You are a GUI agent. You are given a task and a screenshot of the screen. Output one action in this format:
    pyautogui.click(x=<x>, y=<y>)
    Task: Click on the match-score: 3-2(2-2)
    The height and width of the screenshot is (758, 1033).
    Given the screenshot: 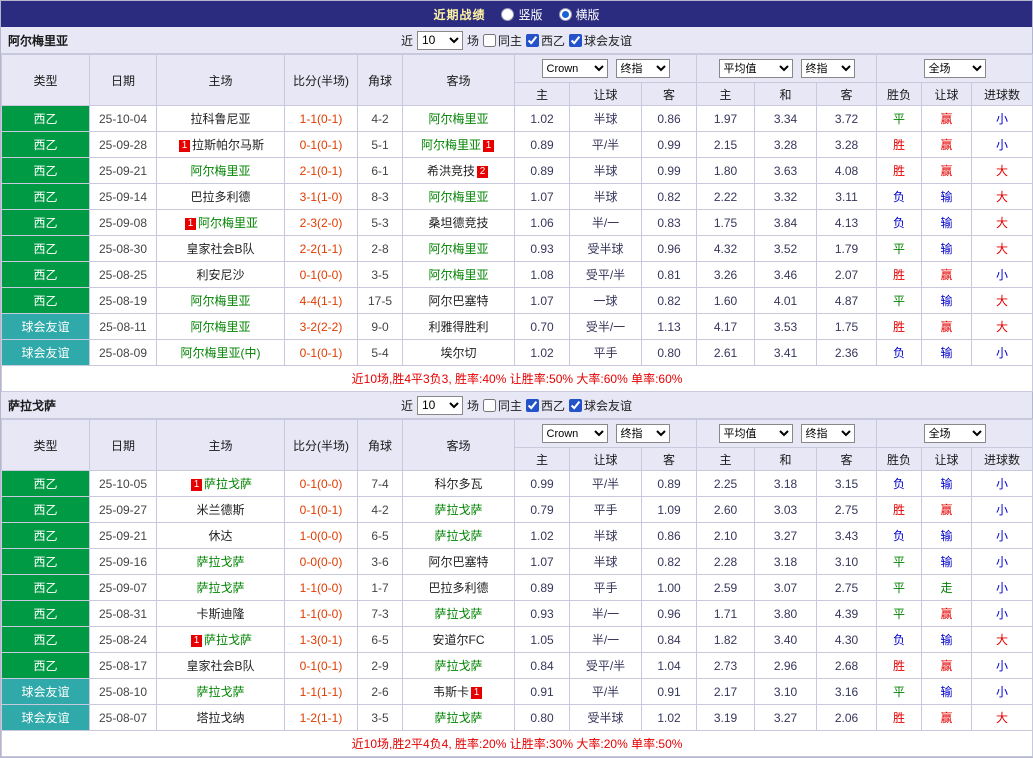 What is the action you would take?
    pyautogui.click(x=321, y=326)
    